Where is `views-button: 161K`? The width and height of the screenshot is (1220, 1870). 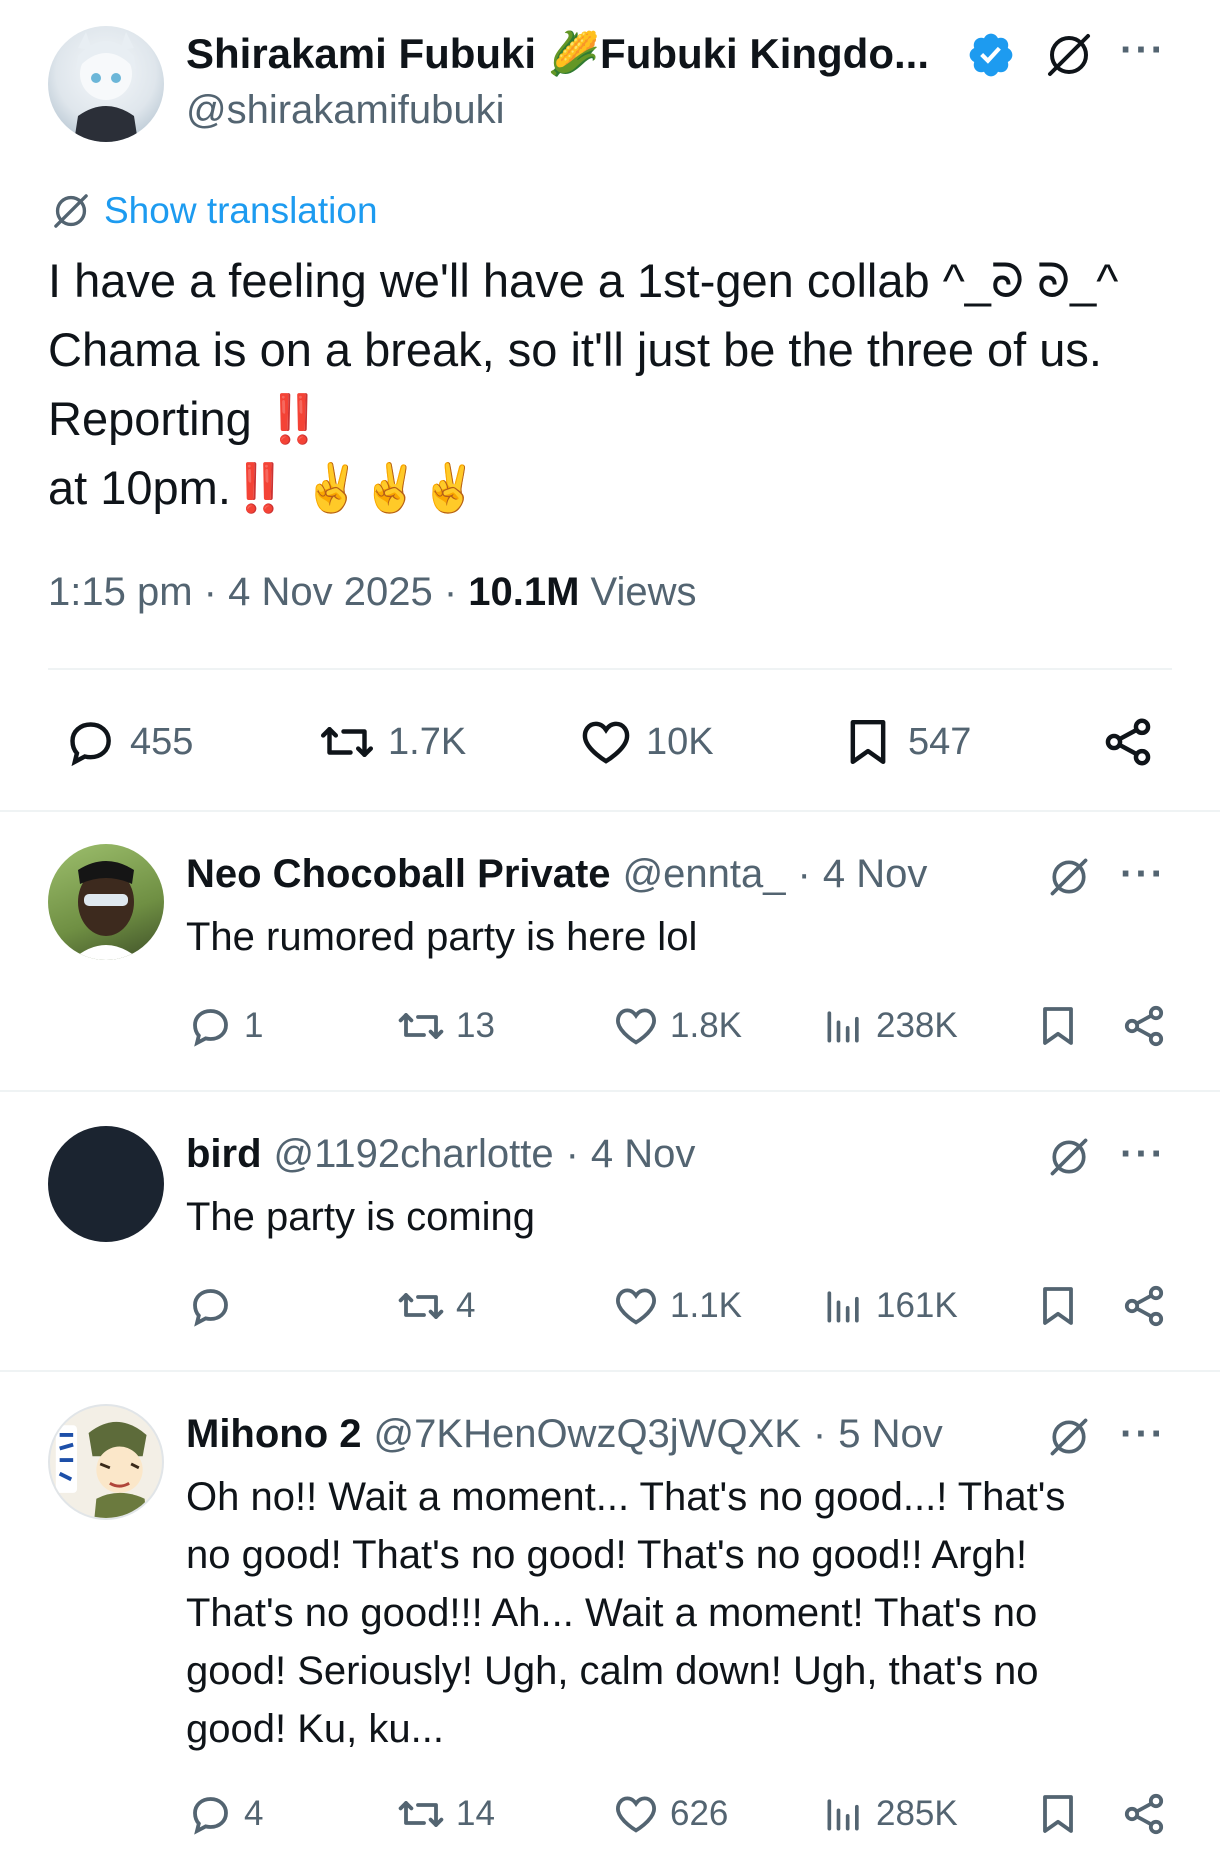
views-button: 161K is located at coordinates (890, 1306).